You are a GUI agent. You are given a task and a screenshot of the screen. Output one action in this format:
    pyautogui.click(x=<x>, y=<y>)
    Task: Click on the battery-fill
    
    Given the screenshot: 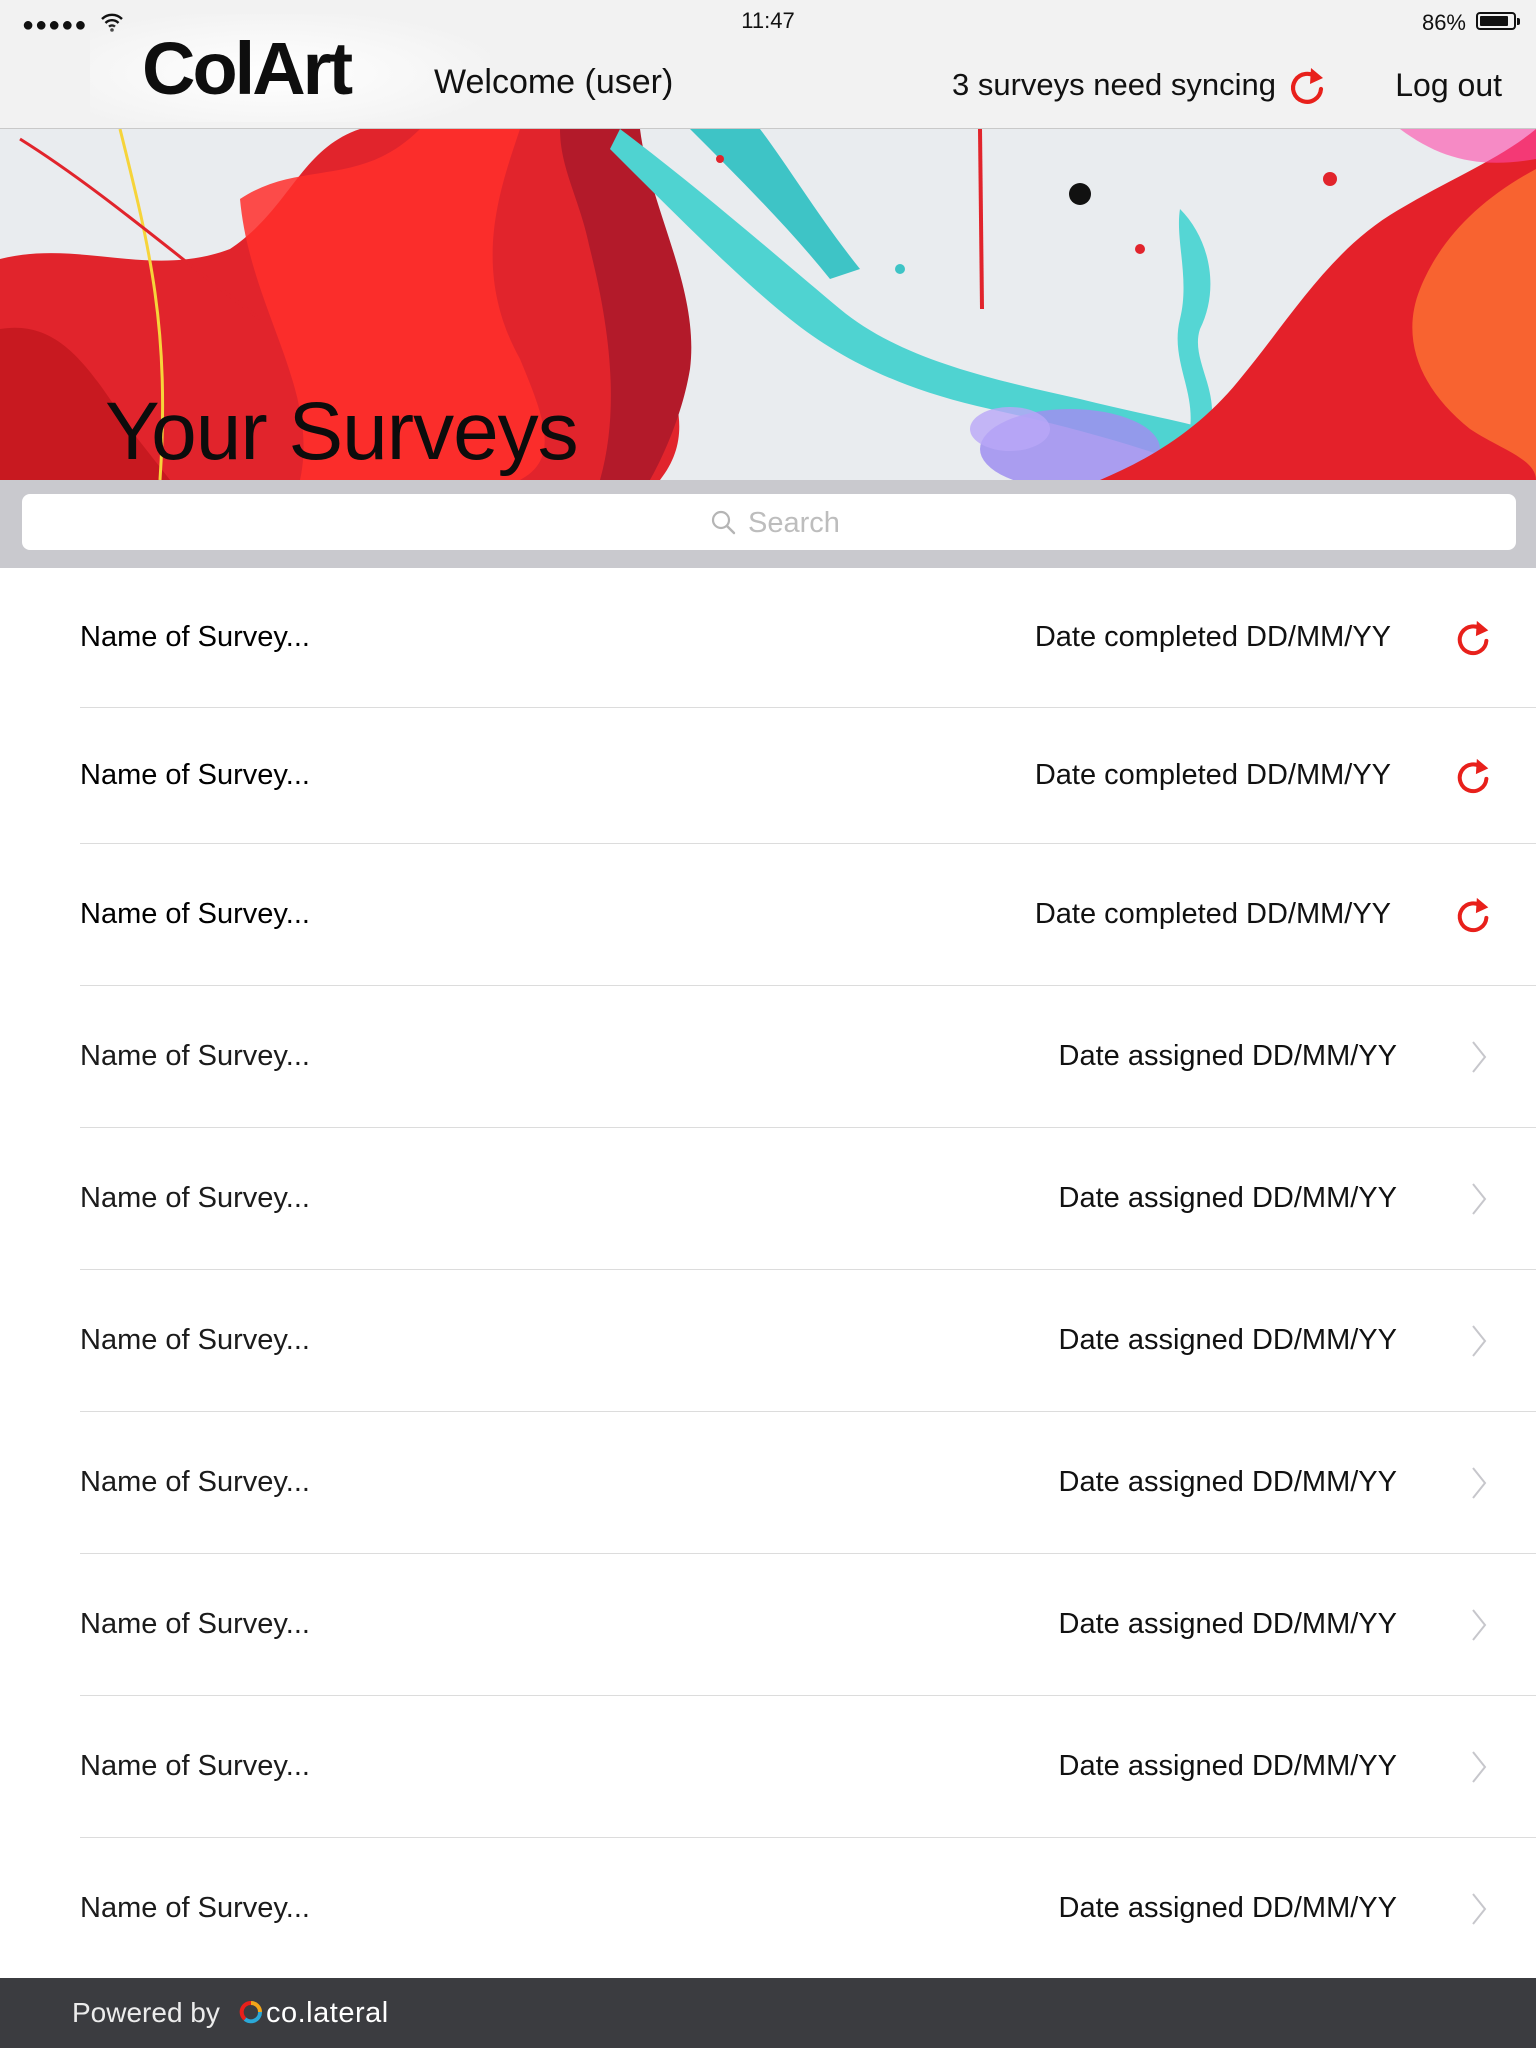 What is the action you would take?
    pyautogui.click(x=1494, y=21)
    